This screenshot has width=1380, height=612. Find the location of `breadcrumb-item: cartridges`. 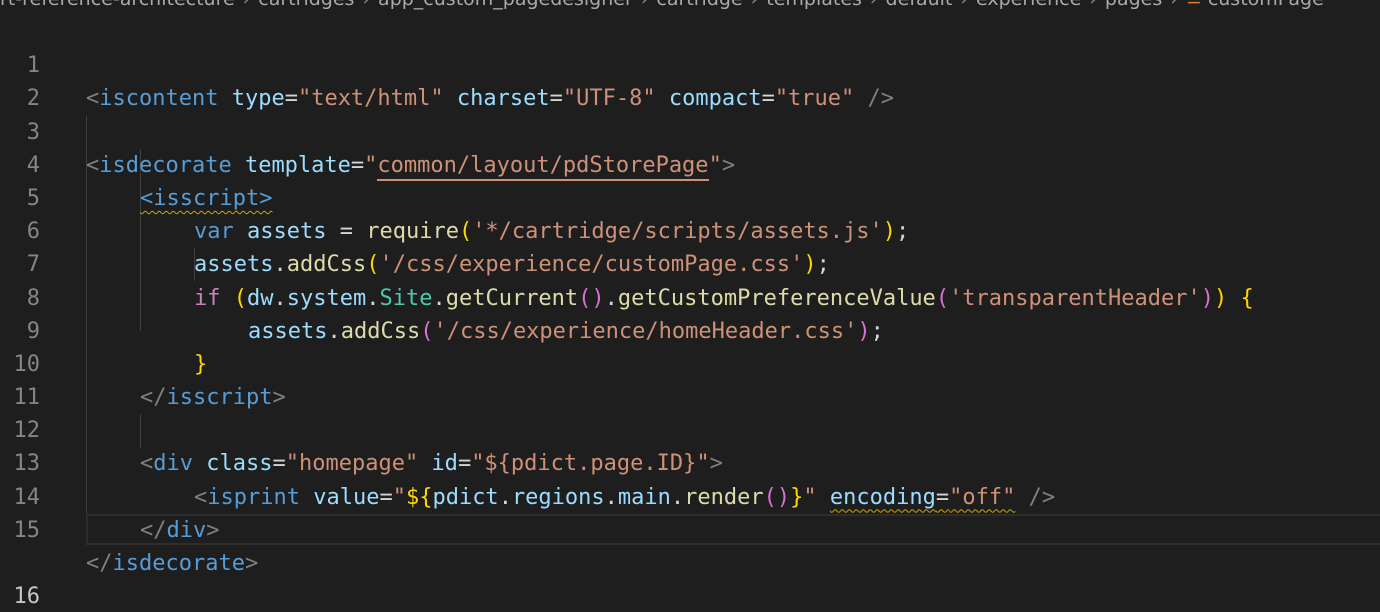

breadcrumb-item: cartridges is located at coordinates (306, 5).